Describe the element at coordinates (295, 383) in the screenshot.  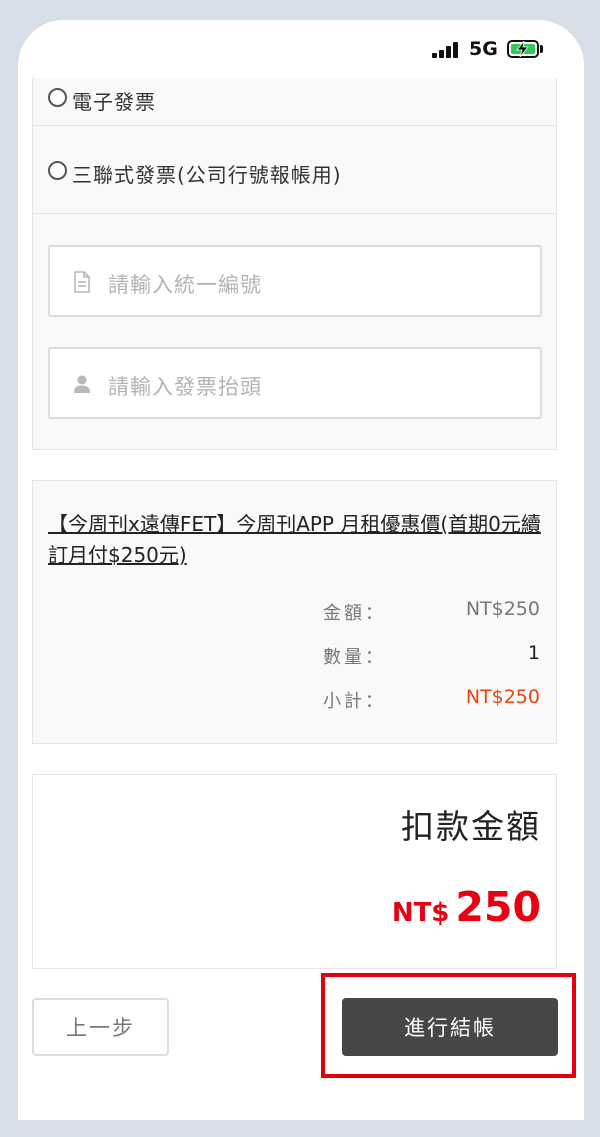
I see `invoice-title-input: 請輸入發票抬頭` at that location.